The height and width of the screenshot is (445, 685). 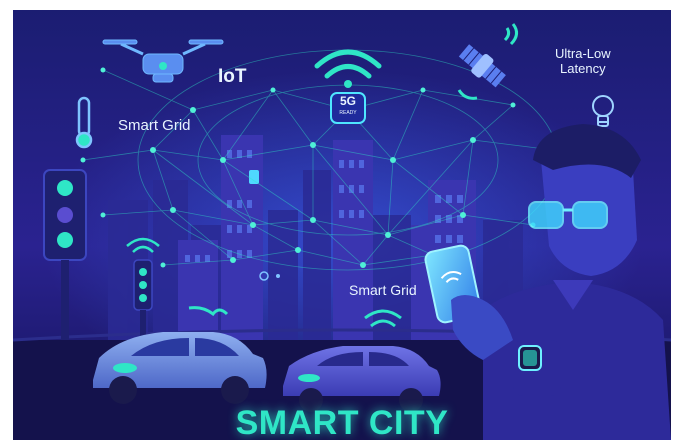 What do you see at coordinates (154, 125) in the screenshot?
I see `smart-grid-label: Smart Grid` at bounding box center [154, 125].